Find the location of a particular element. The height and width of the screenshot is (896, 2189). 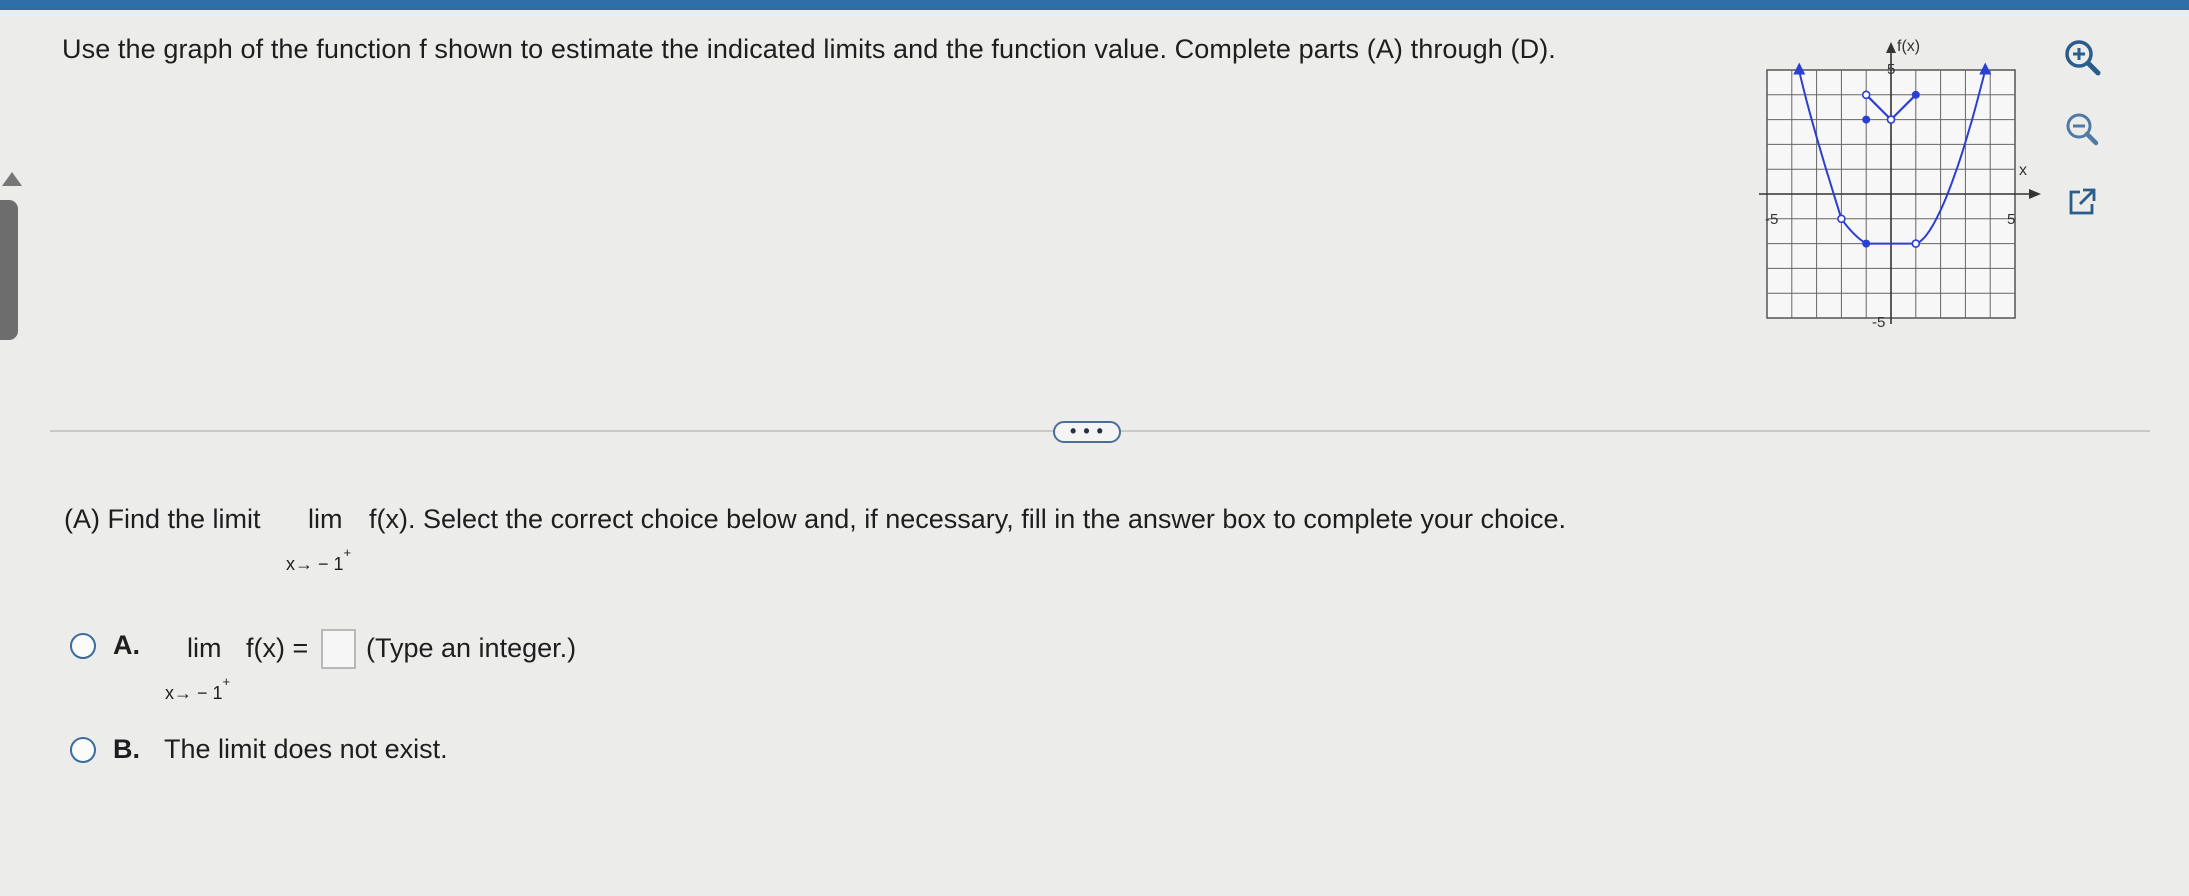

choice-b-text: The limit does not exist. is located at coordinates (306, 749).